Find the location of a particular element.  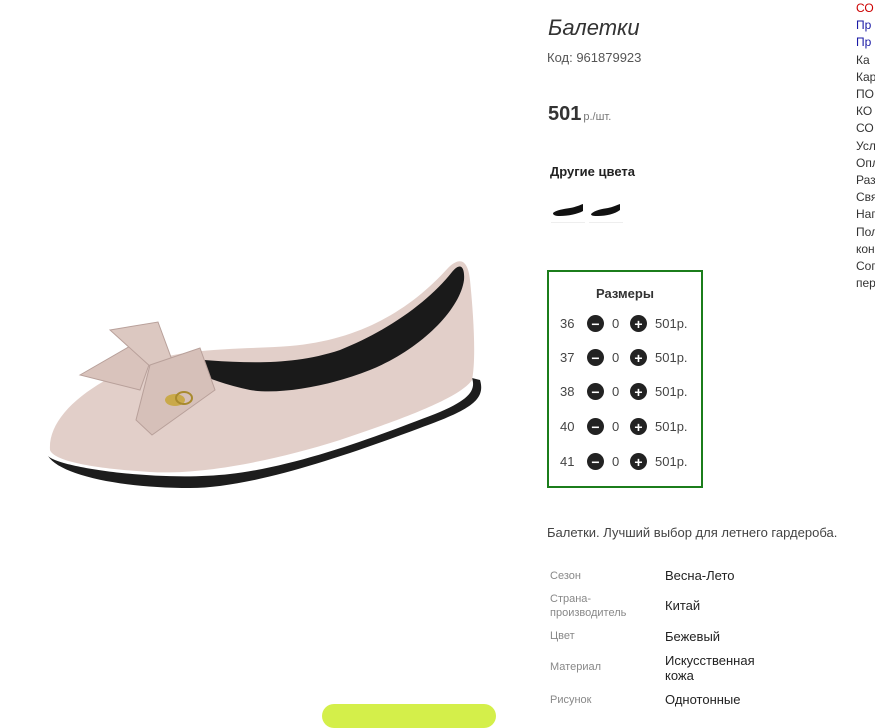

price-unit: р./шт. is located at coordinates (597, 117).